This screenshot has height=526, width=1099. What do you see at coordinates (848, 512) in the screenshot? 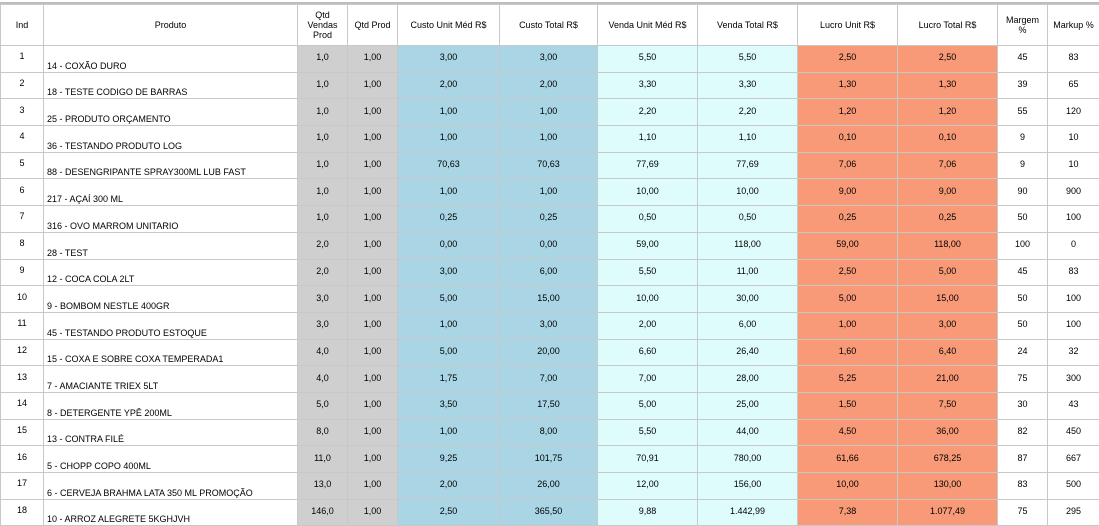
I see `cell-lucro-unit: 7,38` at bounding box center [848, 512].